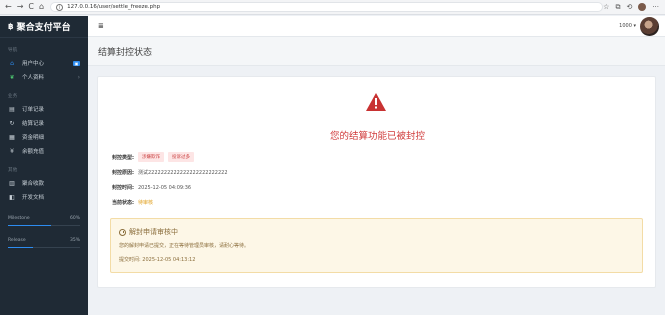  Describe the element at coordinates (13, 50) in the screenshot. I see `sidebar-section-nav: 导航` at that location.